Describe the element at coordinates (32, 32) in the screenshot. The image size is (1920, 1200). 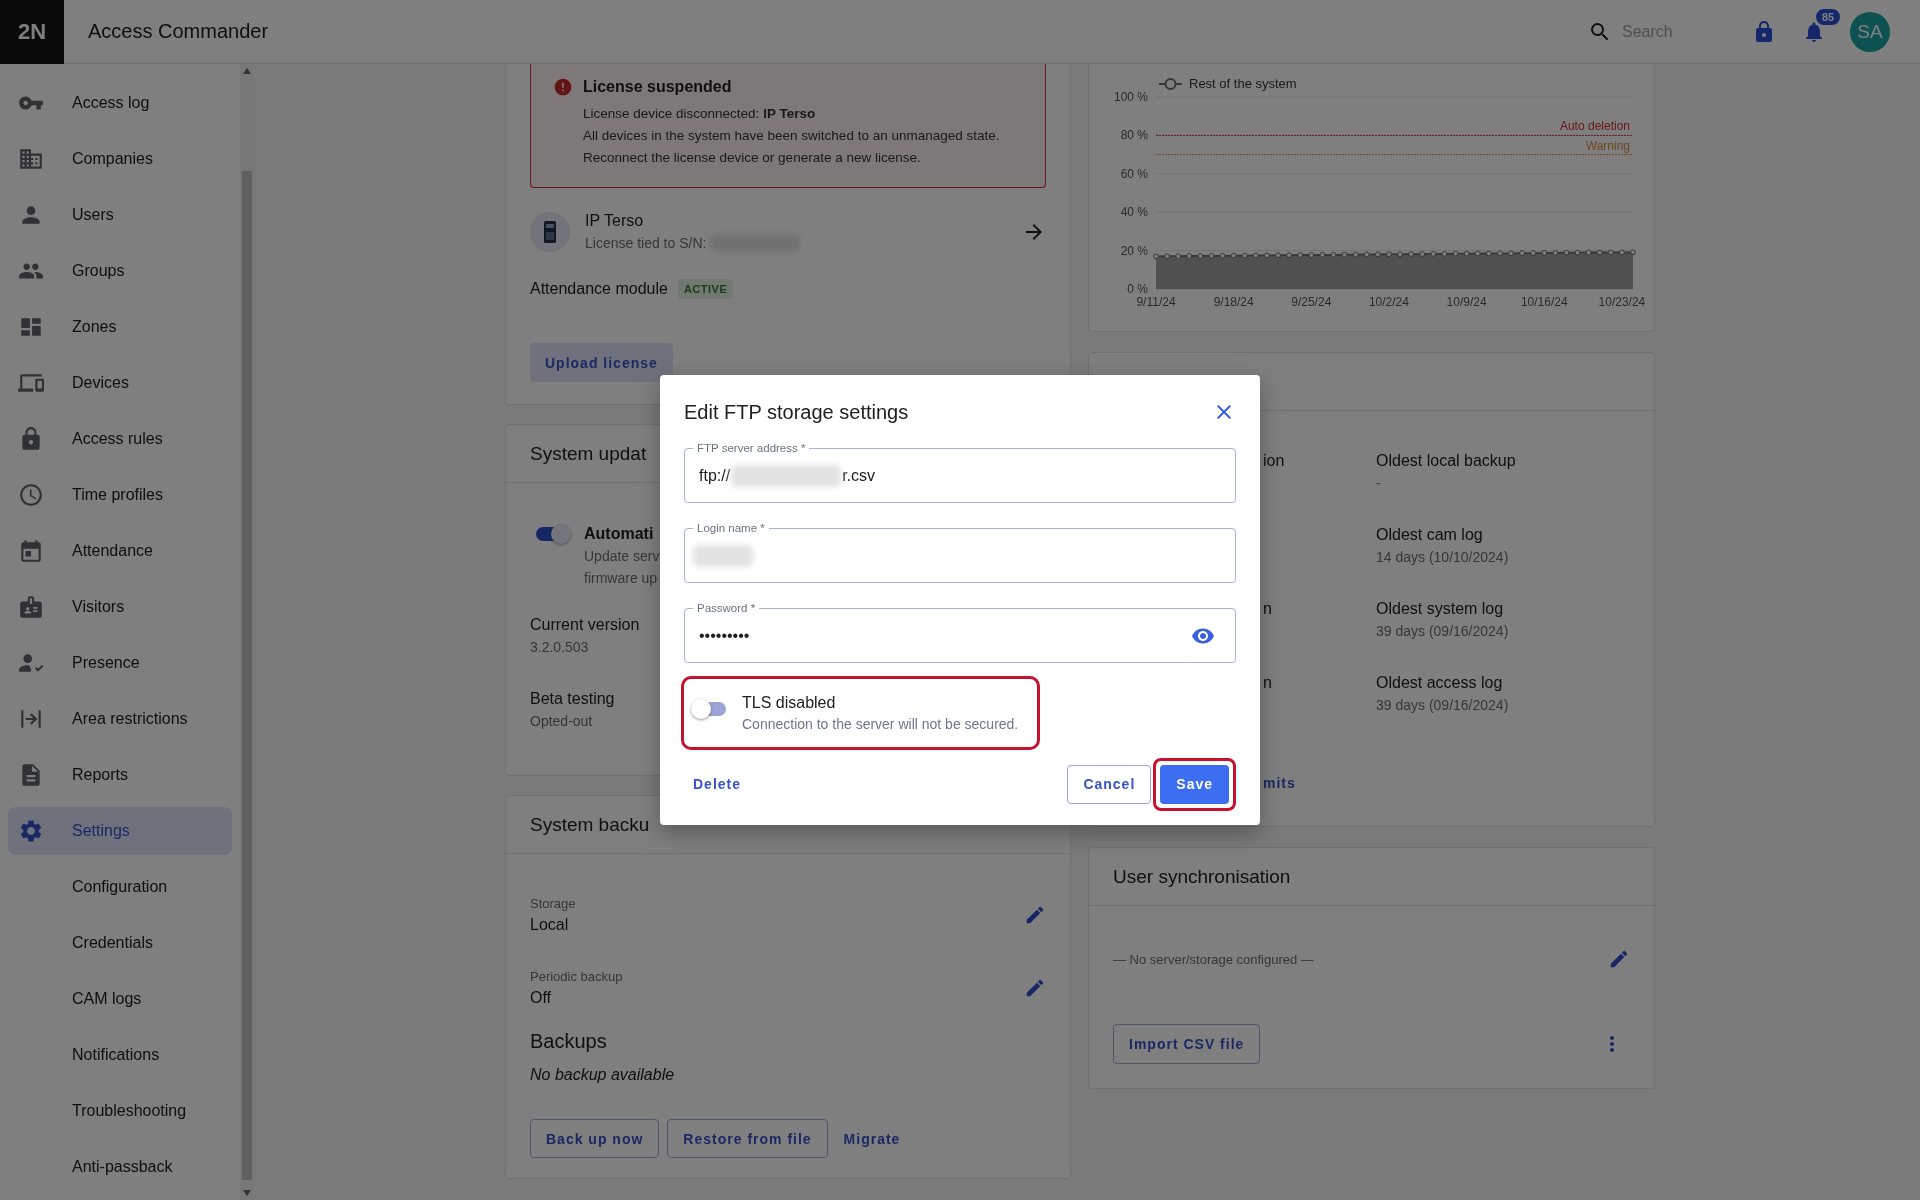
I see `logo: 2N` at that location.